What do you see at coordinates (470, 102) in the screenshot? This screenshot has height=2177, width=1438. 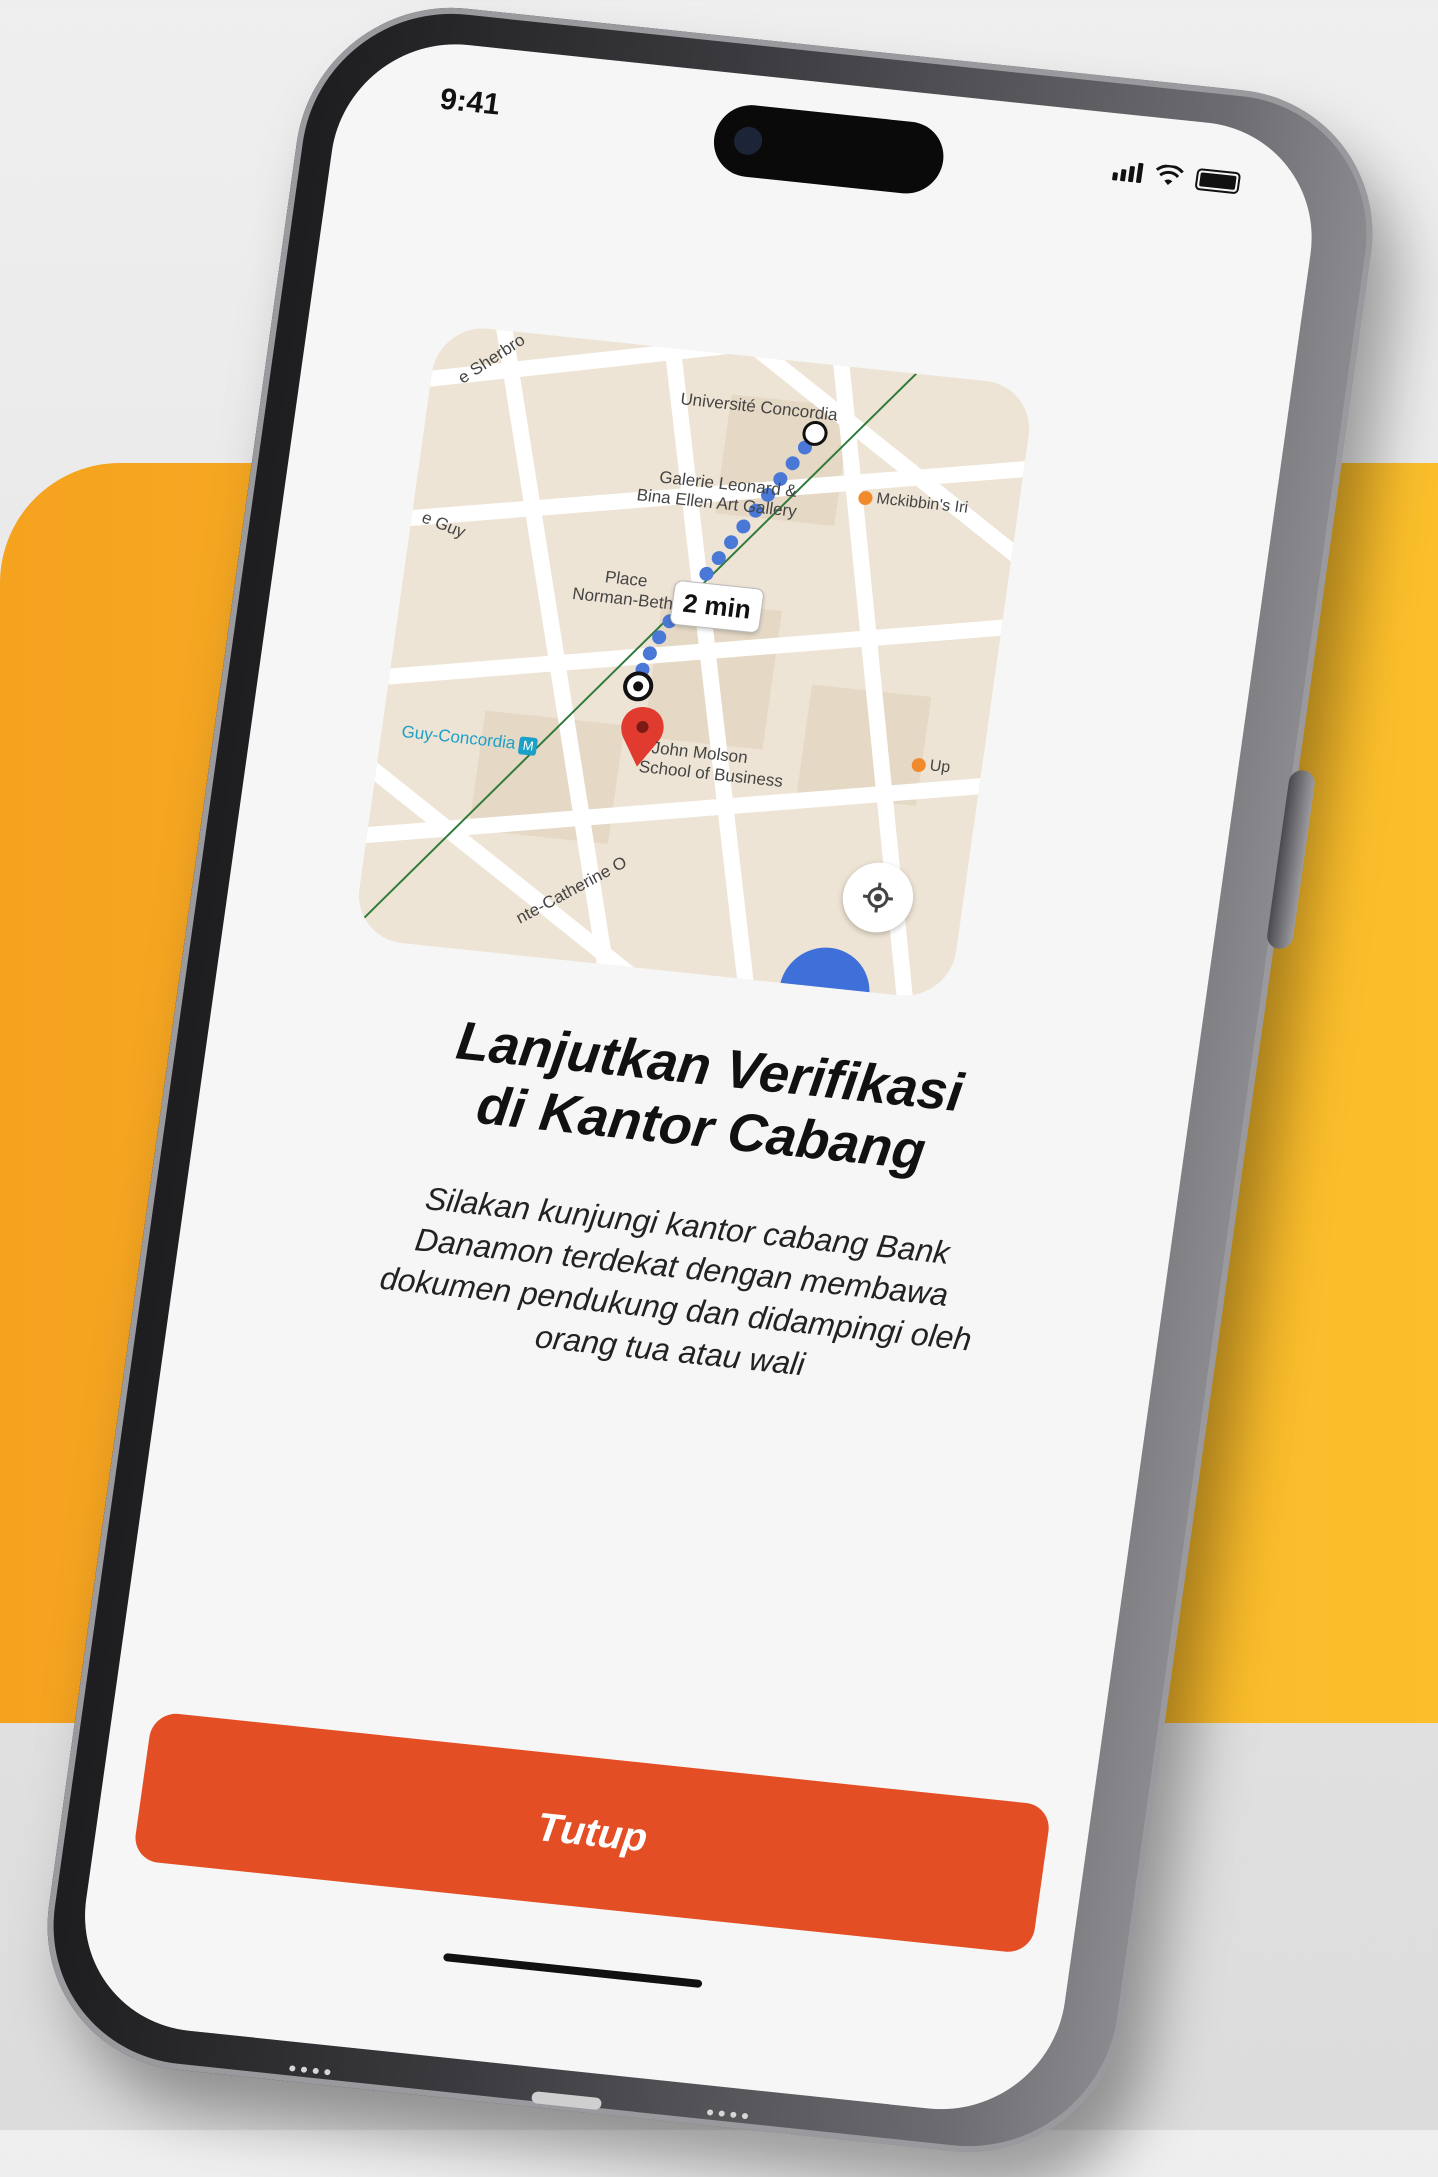 I see `status-time: 9:41` at bounding box center [470, 102].